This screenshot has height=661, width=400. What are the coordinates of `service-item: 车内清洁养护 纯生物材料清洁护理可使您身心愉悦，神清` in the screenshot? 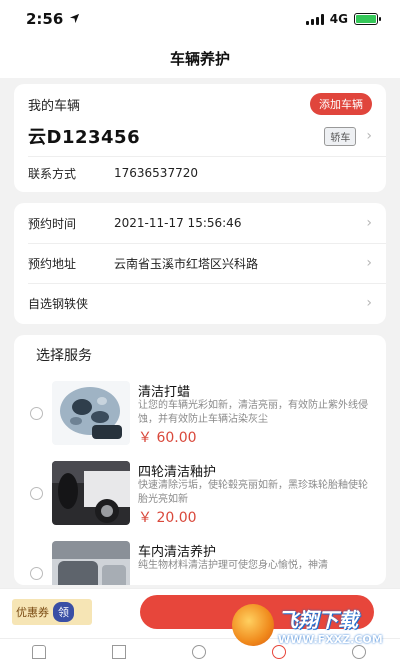 It's located at (200, 563).